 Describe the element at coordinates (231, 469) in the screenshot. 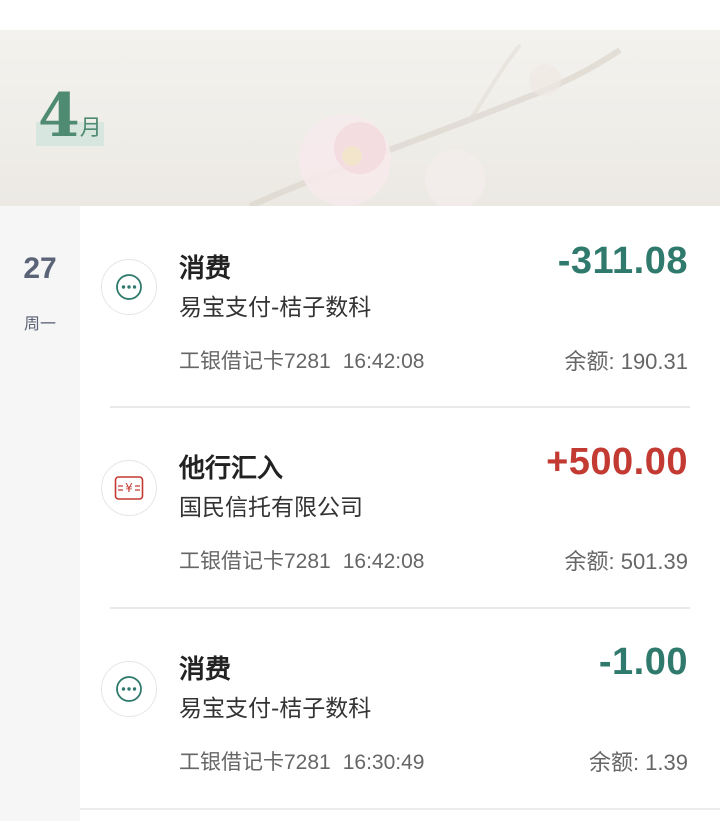

I see `transaction-title: 他行汇入` at that location.